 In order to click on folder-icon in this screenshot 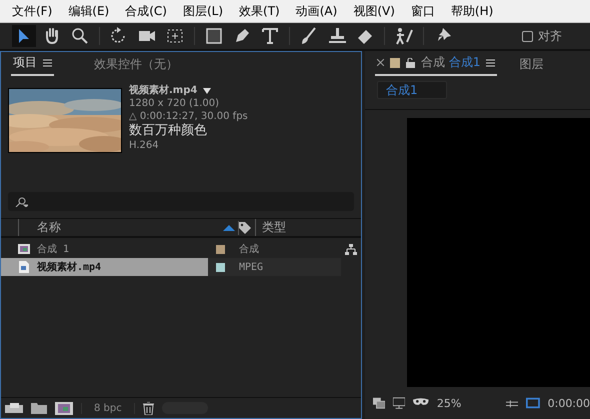, I will do `click(39, 408)`.